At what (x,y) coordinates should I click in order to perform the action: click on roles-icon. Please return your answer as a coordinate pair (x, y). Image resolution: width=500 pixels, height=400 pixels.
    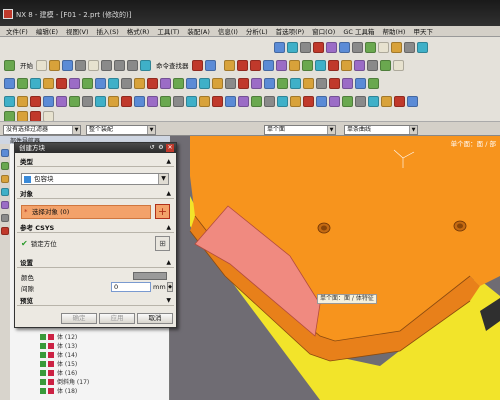
    Looking at the image, I should click on (5, 231).